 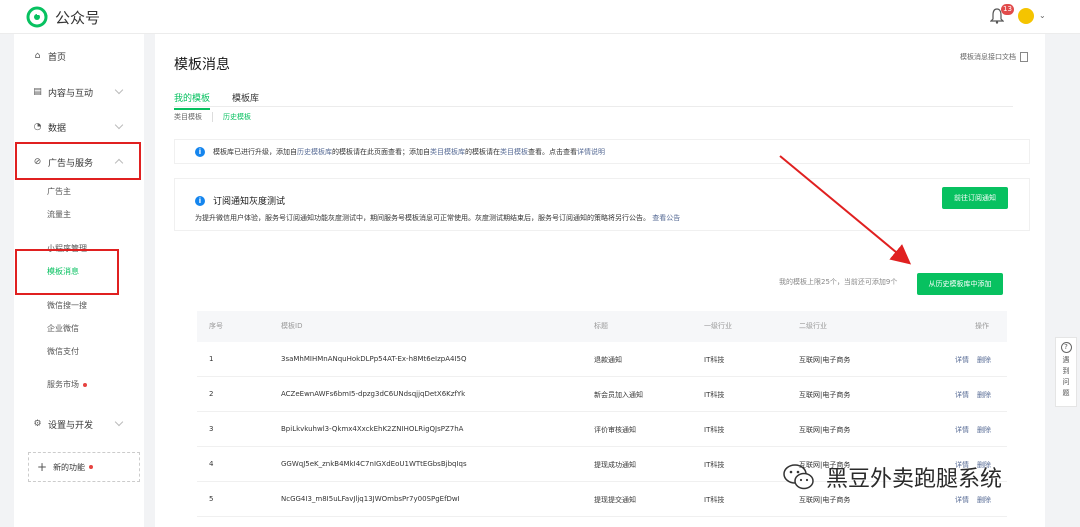 I want to click on avatar, so click(x=1026, y=16).